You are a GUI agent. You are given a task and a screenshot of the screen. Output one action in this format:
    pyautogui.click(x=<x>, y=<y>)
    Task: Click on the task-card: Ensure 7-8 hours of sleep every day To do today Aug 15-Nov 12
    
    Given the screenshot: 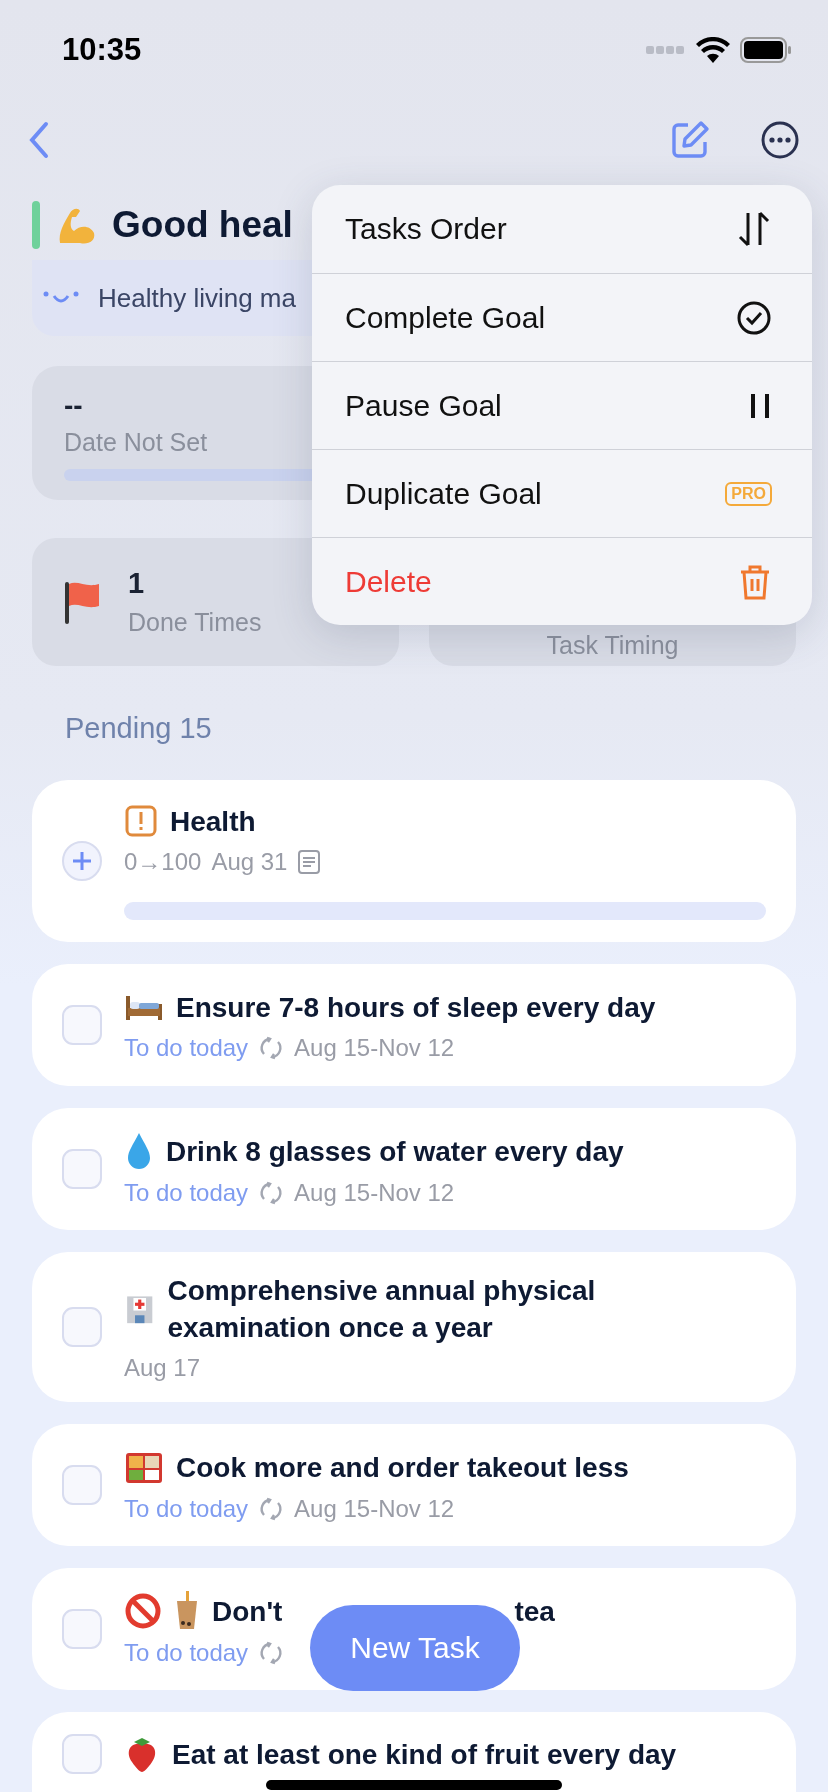 What is the action you would take?
    pyautogui.click(x=414, y=1025)
    